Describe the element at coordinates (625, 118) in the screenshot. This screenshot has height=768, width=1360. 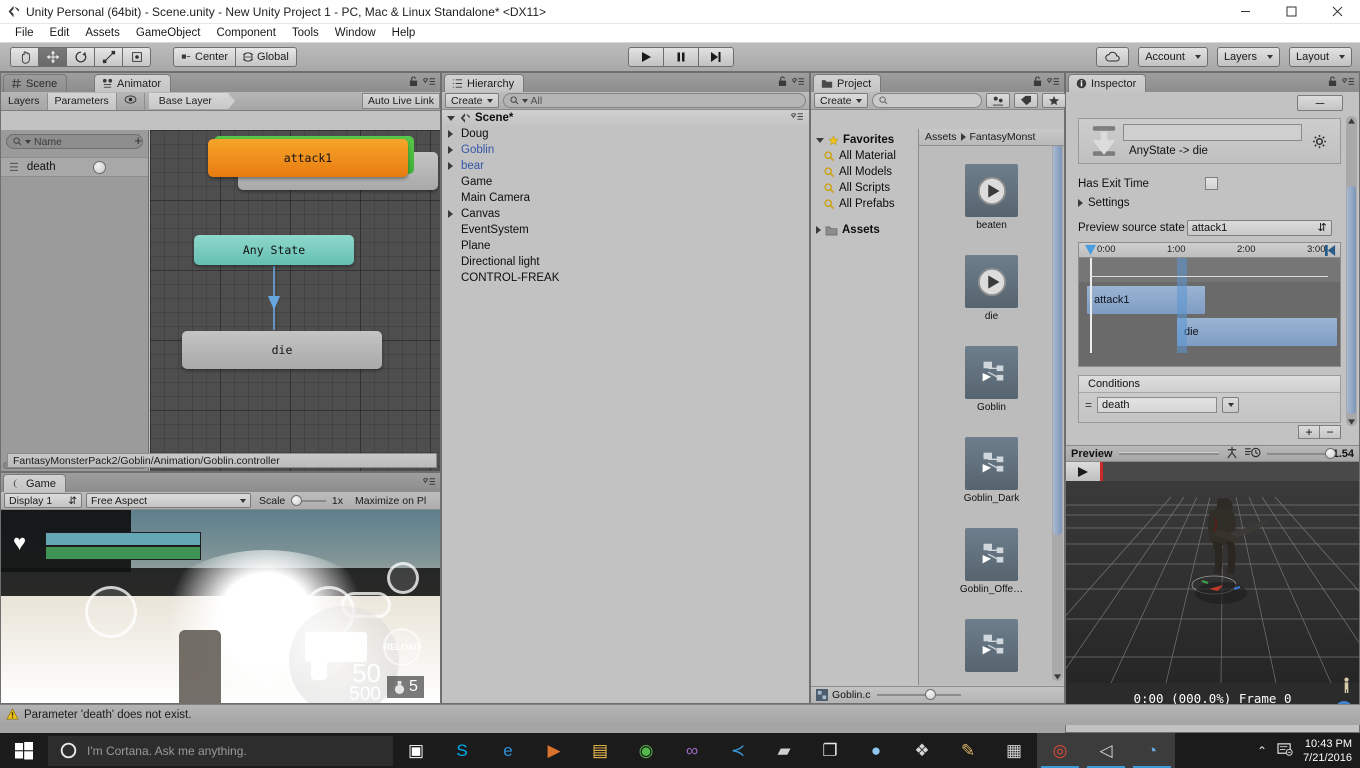
I see `hierarchy-scene-root: Scene*` at that location.